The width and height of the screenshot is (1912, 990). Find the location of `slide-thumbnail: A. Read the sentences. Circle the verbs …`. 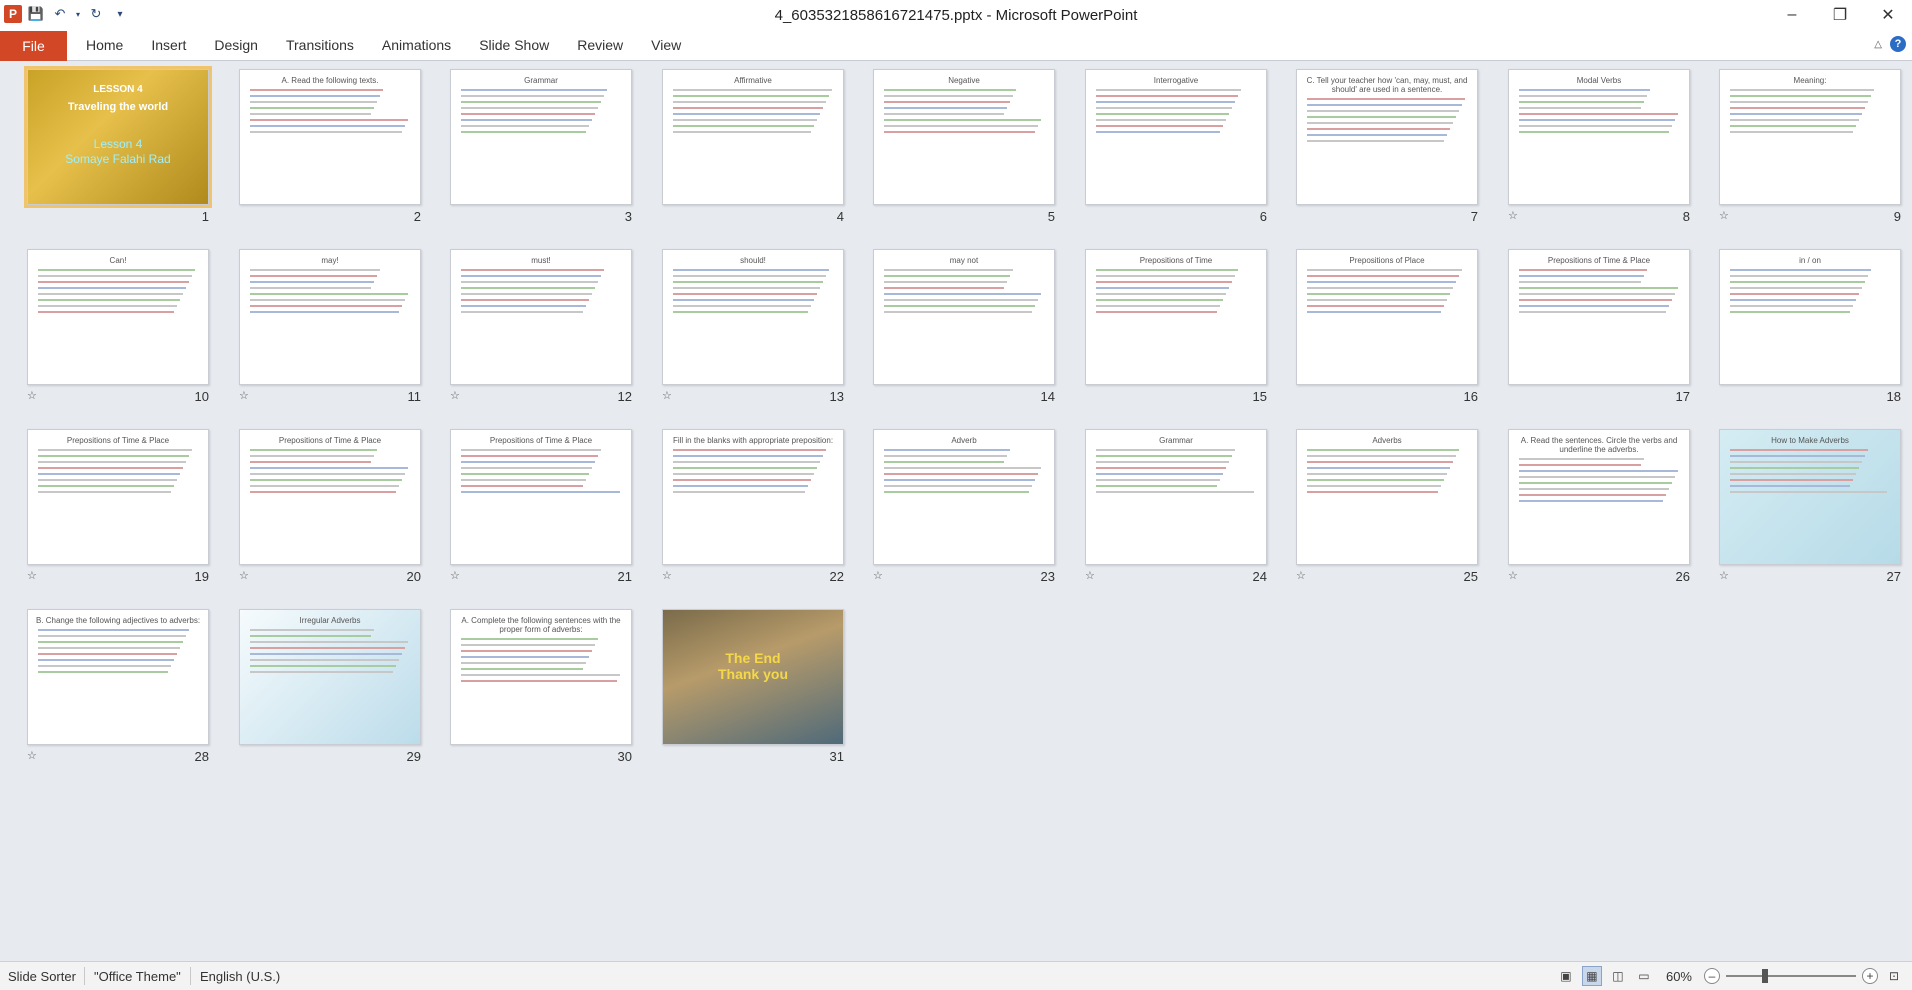

slide-thumbnail: A. Read the sentences. Circle the verbs … is located at coordinates (1599, 497).